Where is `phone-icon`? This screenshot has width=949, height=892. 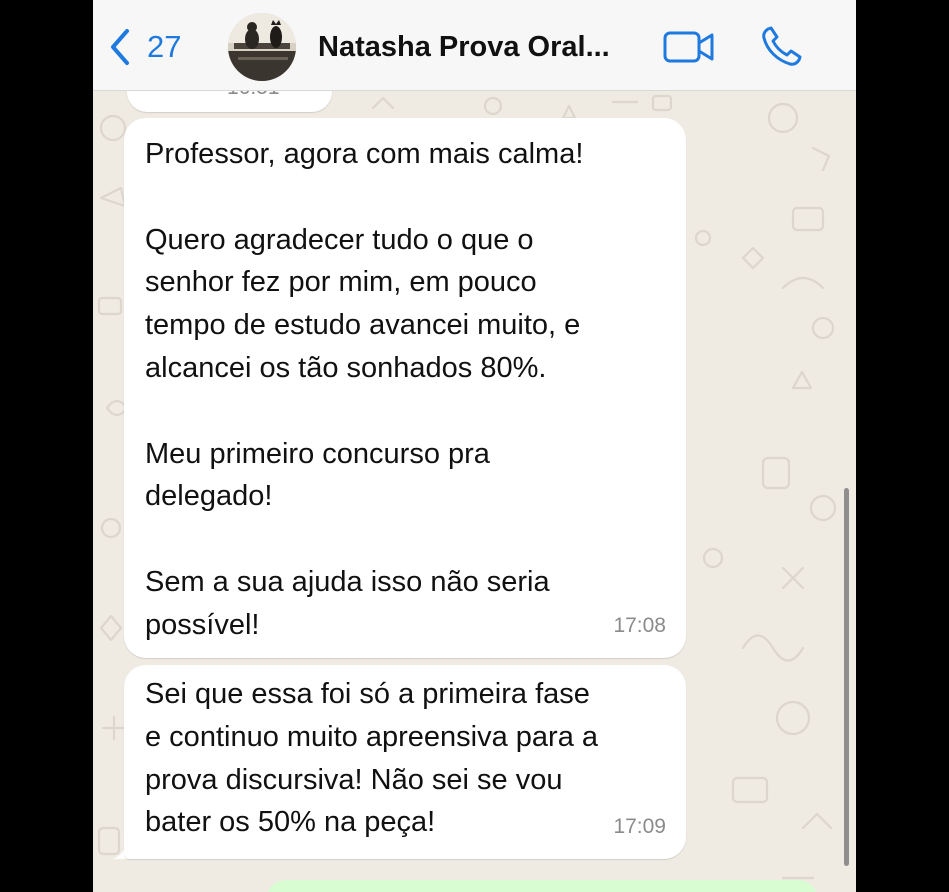 phone-icon is located at coordinates (782, 46).